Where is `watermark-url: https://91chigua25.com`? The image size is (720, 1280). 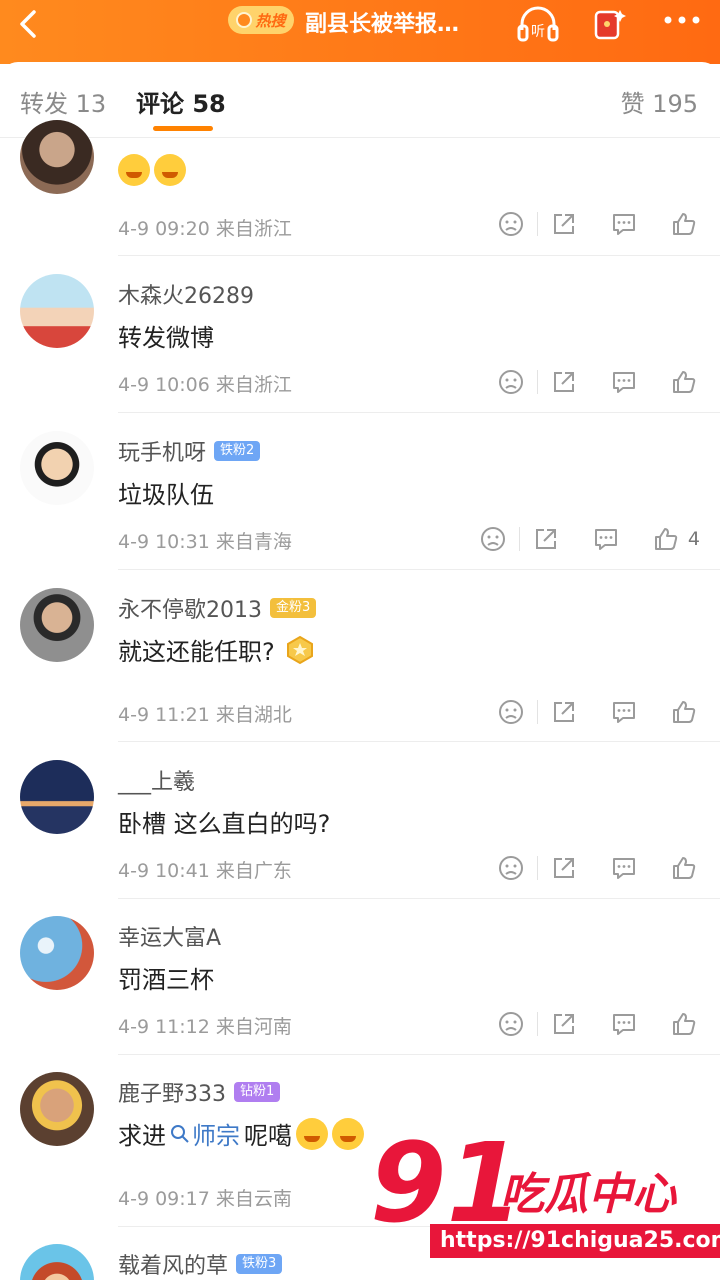
watermark-url: https://91chigua25.com is located at coordinates (575, 1241).